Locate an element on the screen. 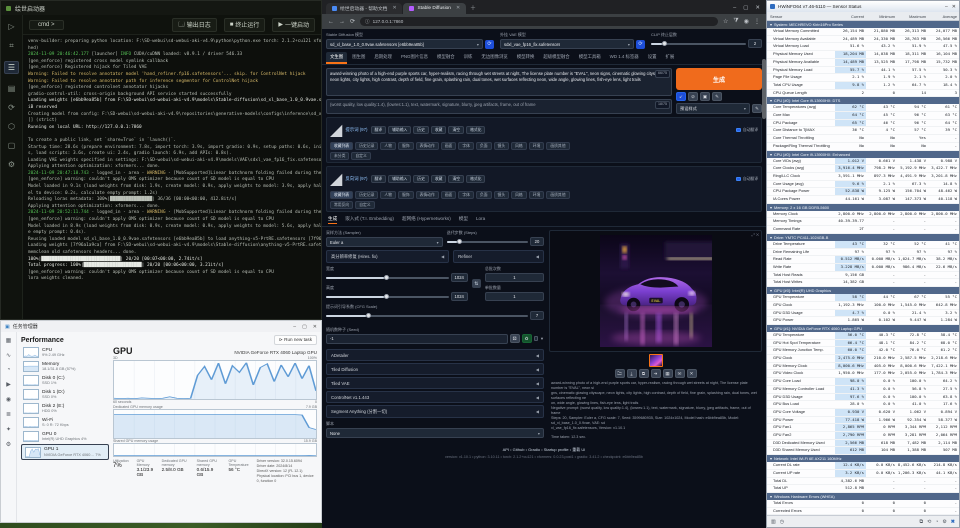 This screenshot has width=960, height=528. generate-button: 生成 is located at coordinates (719, 79).